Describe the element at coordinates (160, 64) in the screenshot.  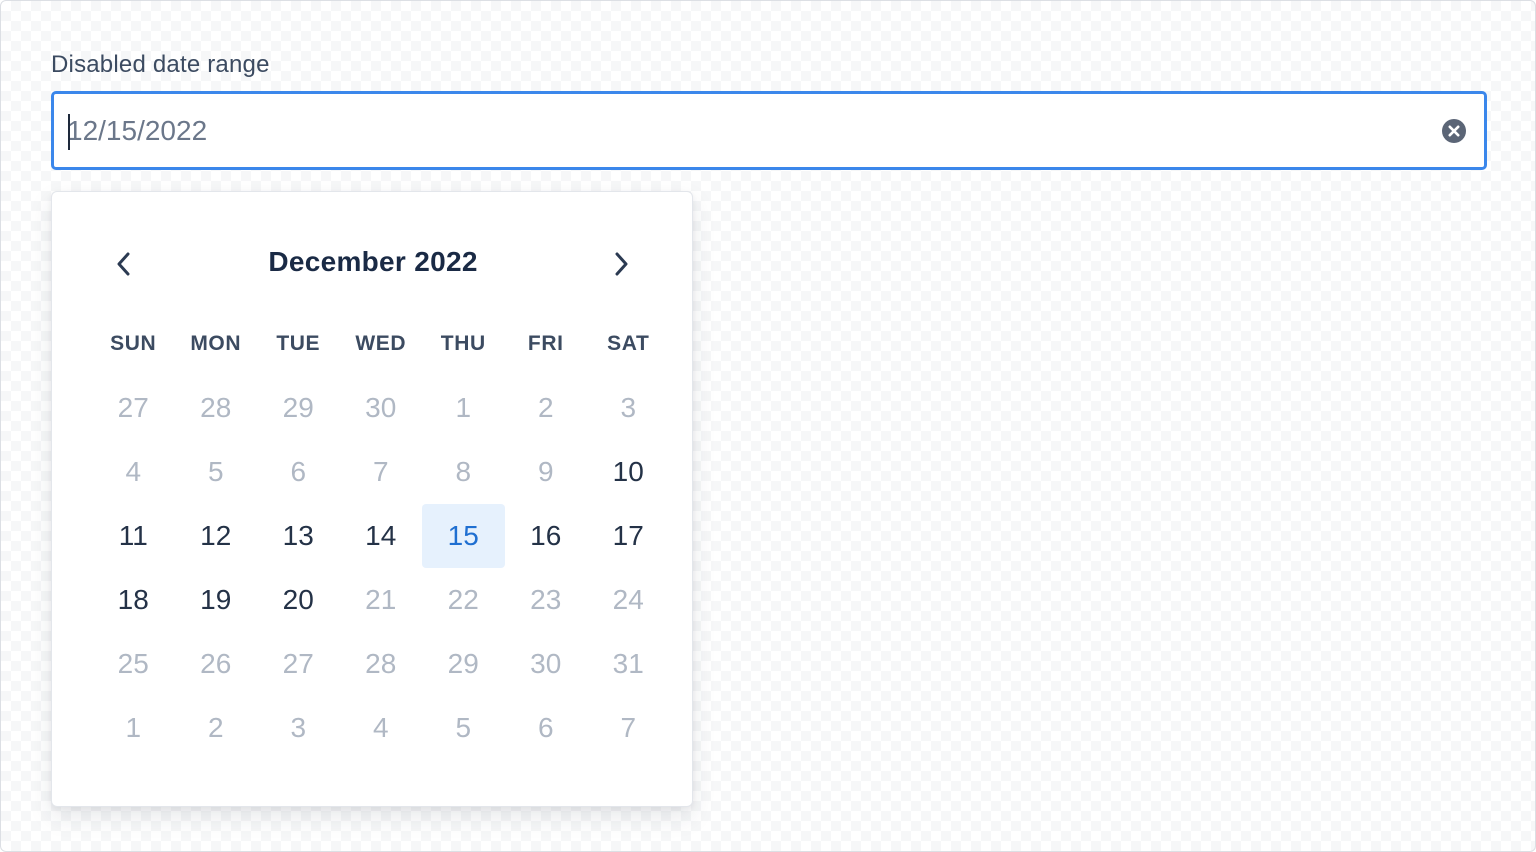
I see `field-label: Disabled date range` at that location.